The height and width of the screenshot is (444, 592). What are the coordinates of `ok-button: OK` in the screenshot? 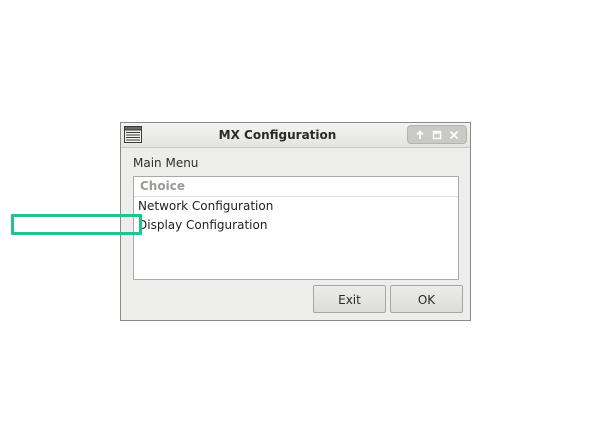 It's located at (426, 299).